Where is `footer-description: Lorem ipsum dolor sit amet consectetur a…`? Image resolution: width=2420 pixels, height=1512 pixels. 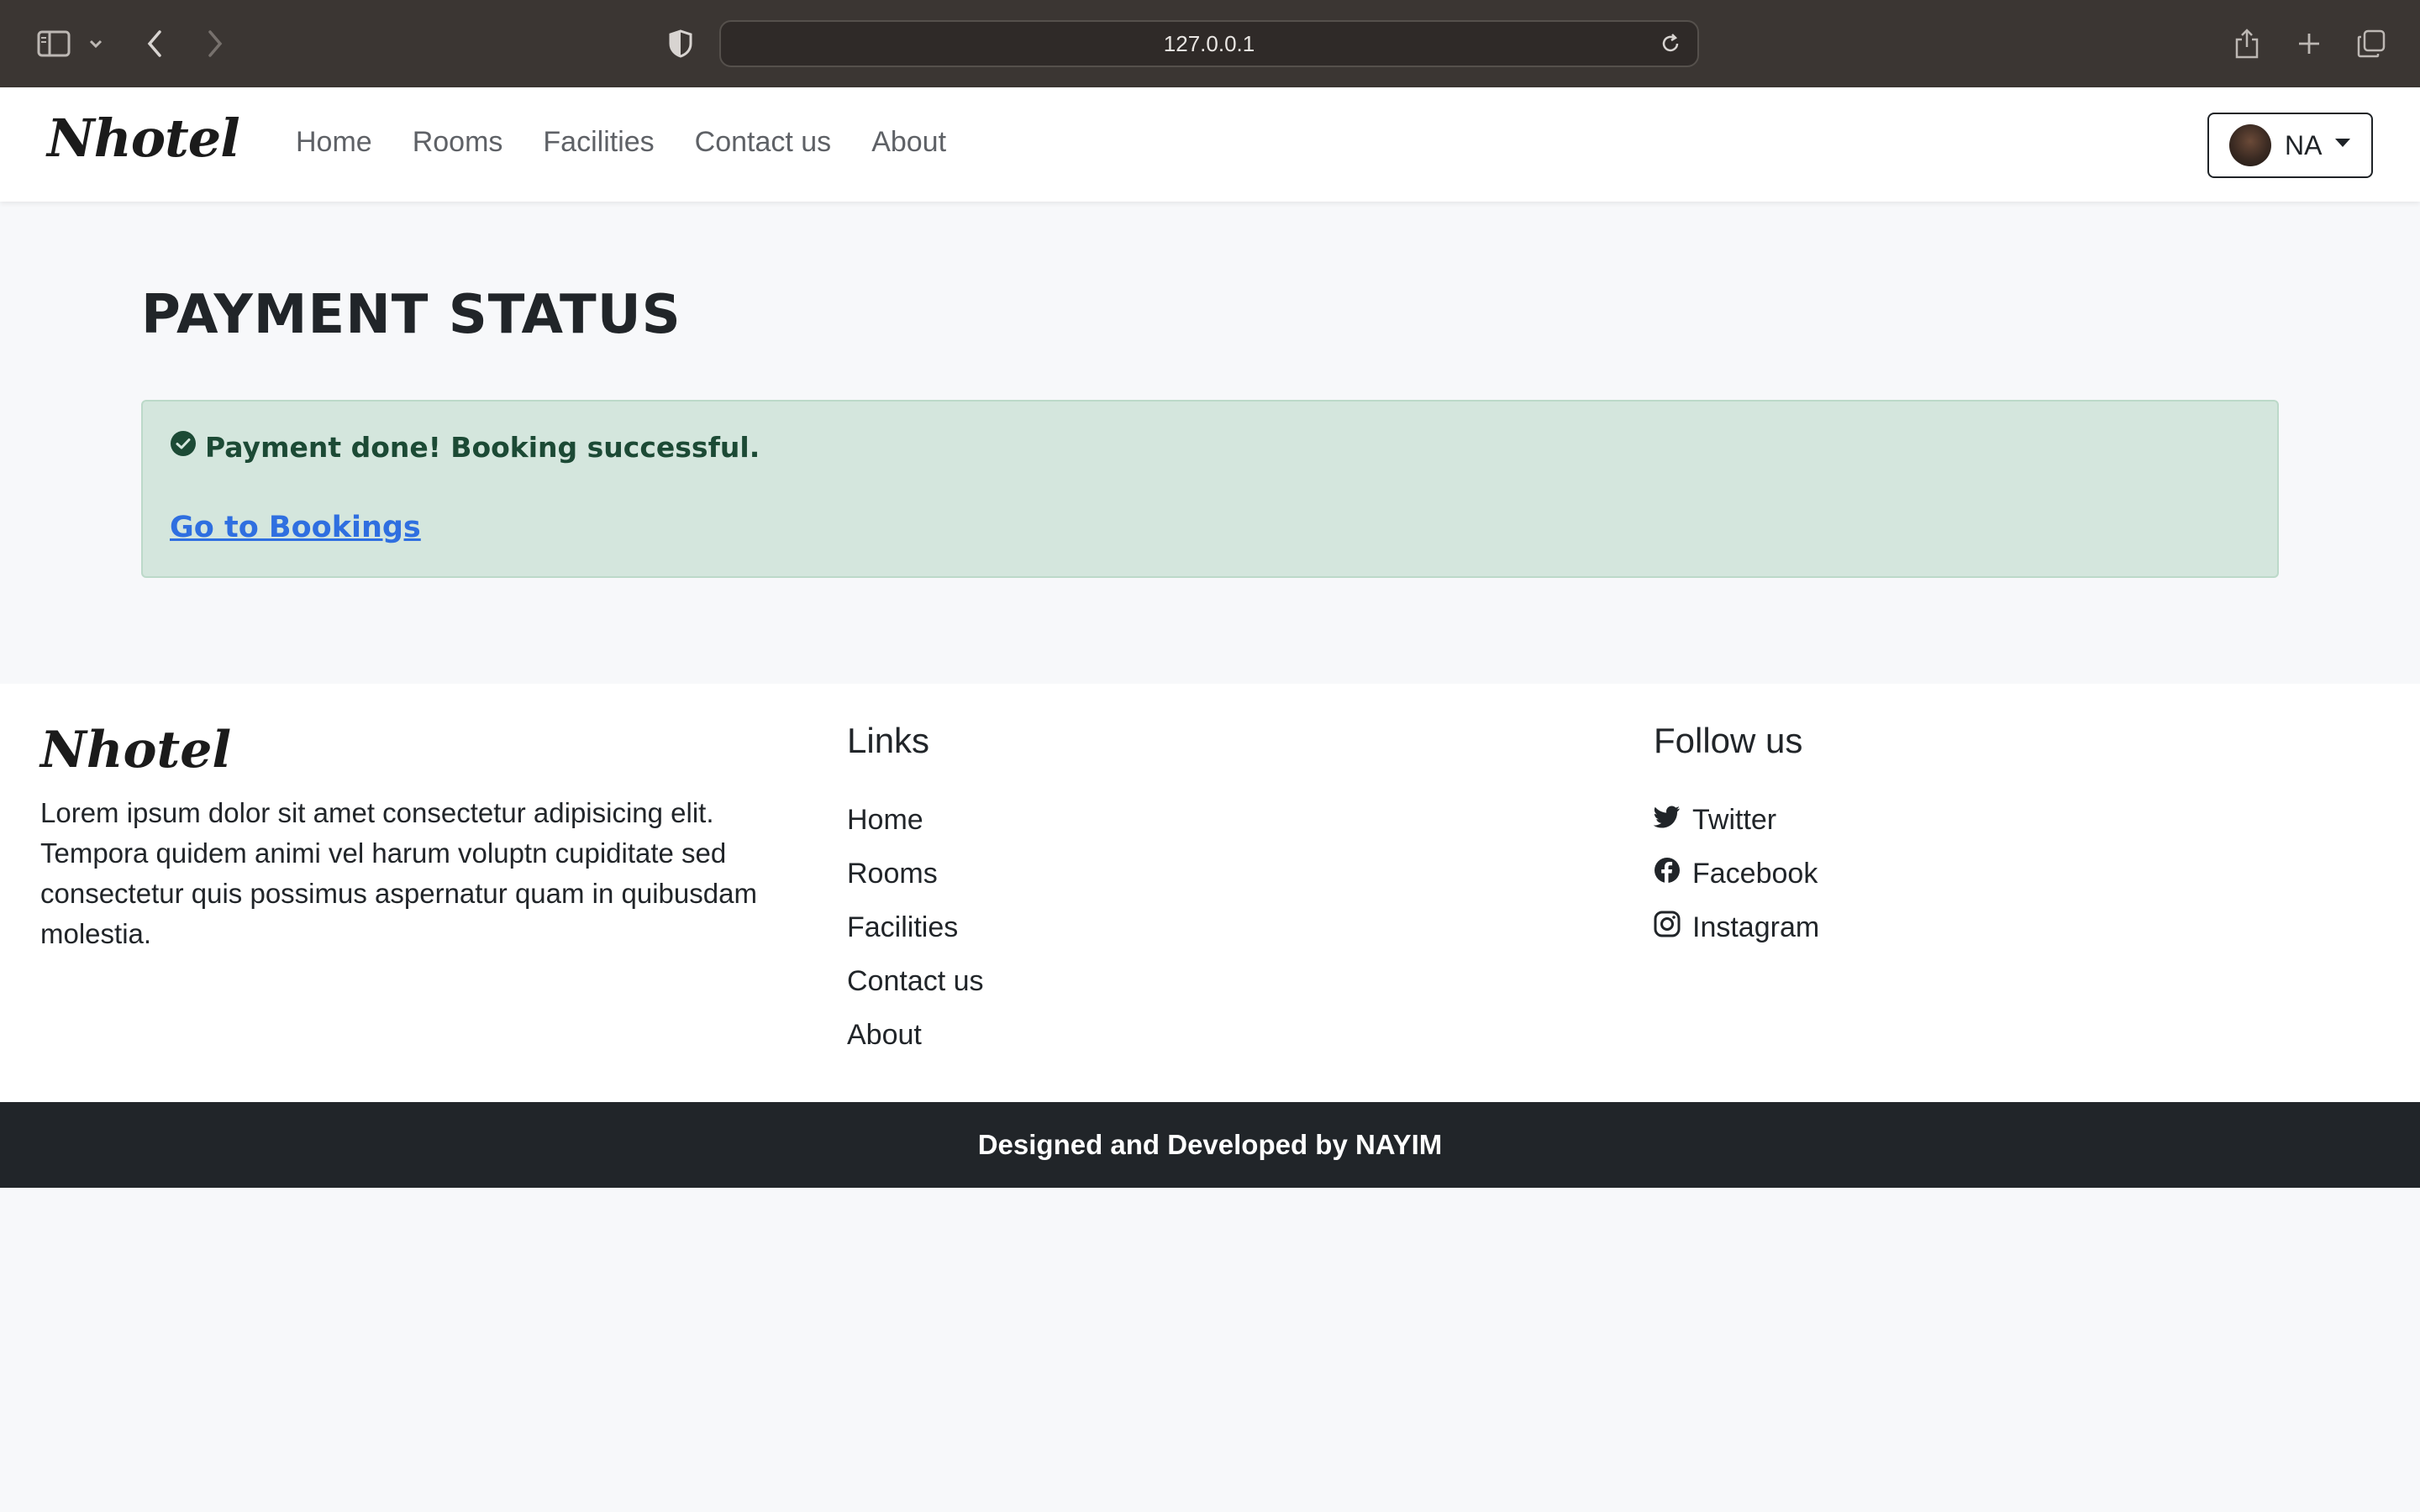 footer-description: Lorem ipsum dolor sit amet consectetur a… is located at coordinates (398, 873).